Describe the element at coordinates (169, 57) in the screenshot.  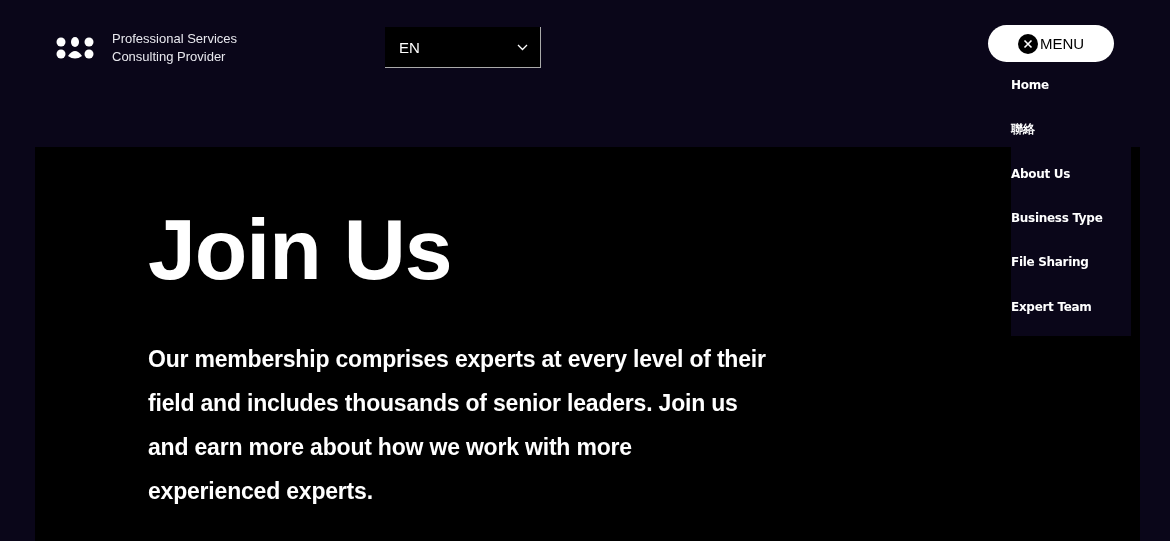
I see `brand-tagline: Consulting Provider` at that location.